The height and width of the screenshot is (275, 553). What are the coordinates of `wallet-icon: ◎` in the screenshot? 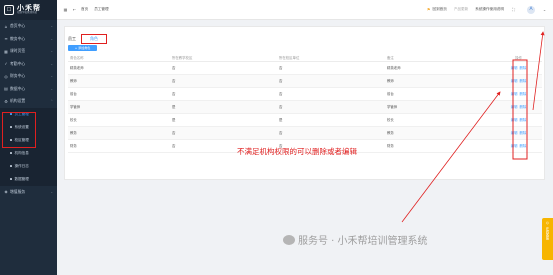 It's located at (6, 76).